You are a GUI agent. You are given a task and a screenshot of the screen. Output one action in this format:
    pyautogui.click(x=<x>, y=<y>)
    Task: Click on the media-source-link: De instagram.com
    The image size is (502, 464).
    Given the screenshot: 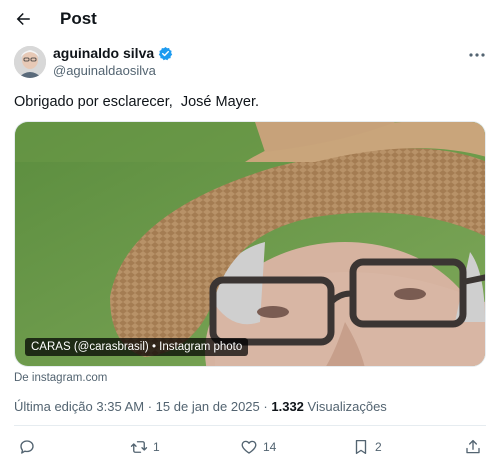 What is the action you would take?
    pyautogui.click(x=60, y=378)
    